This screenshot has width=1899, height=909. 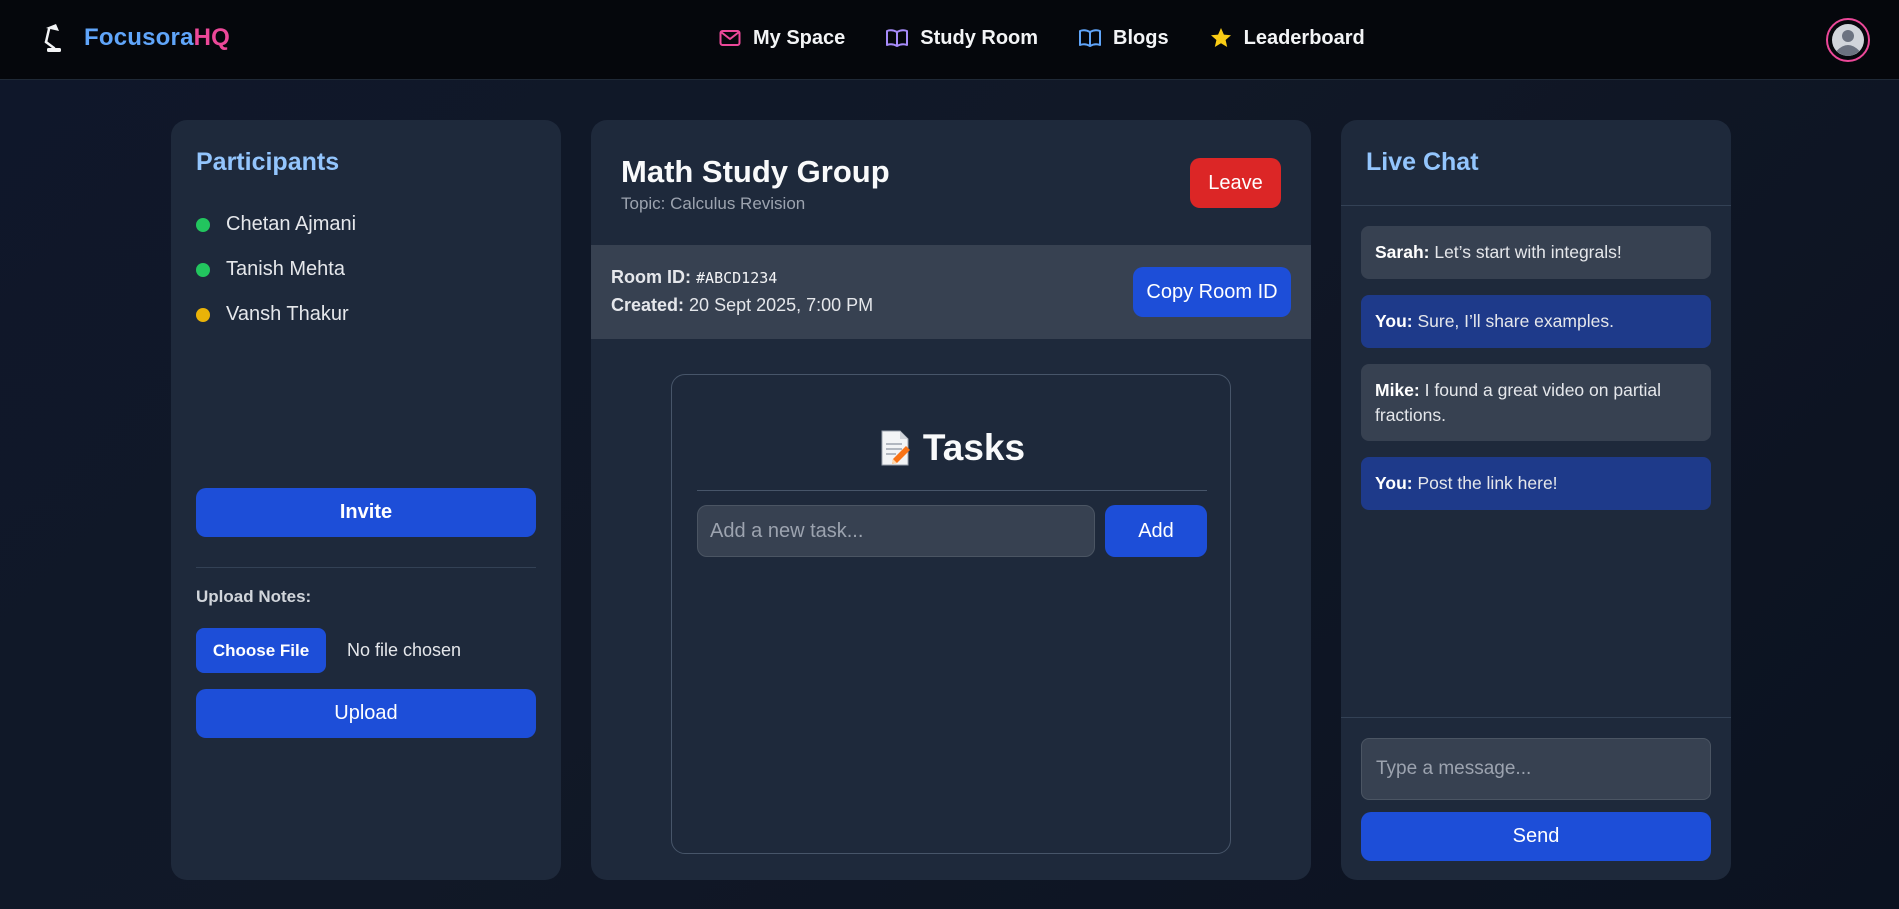 What do you see at coordinates (366, 512) in the screenshot?
I see `invite-button: Invite` at bounding box center [366, 512].